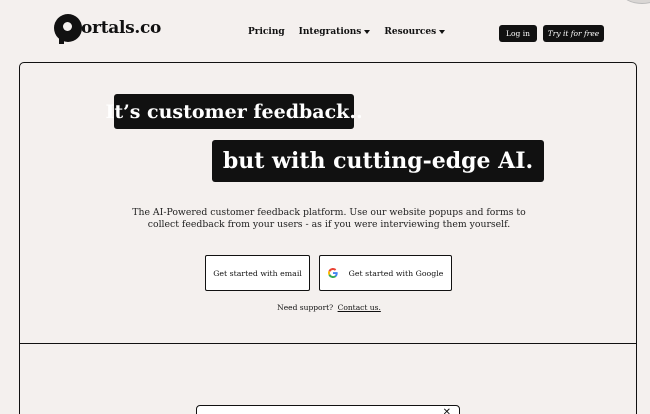  I want to click on nav-links: Pricing Integrations Resources, so click(353, 32).